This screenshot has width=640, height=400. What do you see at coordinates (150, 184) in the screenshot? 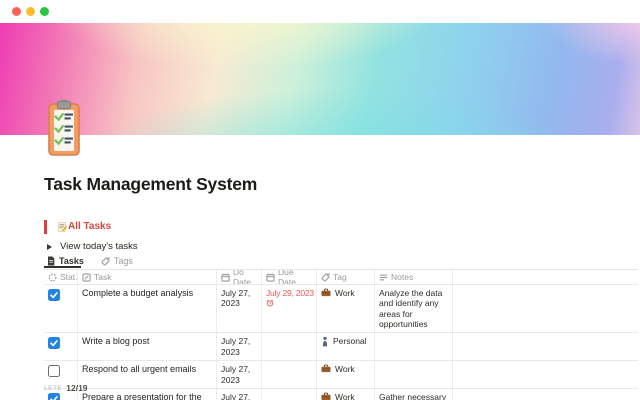
I see `page-title: Task Management System` at bounding box center [150, 184].